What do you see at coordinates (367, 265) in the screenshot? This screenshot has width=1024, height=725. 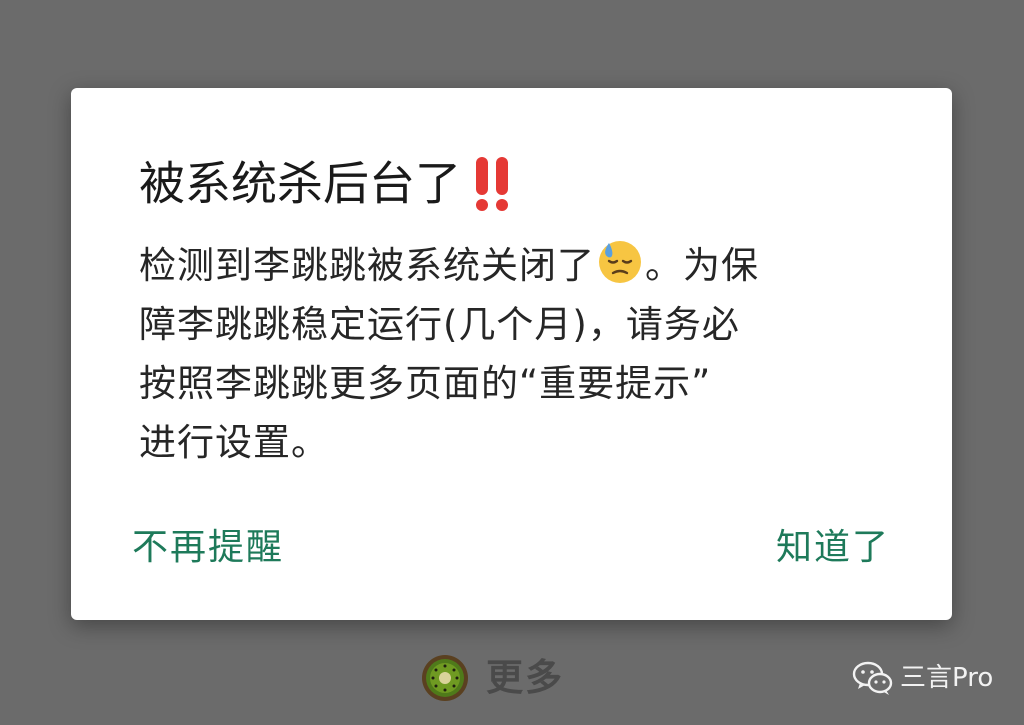 I see `message-text: 检测到李跳跳被系统关闭了` at bounding box center [367, 265].